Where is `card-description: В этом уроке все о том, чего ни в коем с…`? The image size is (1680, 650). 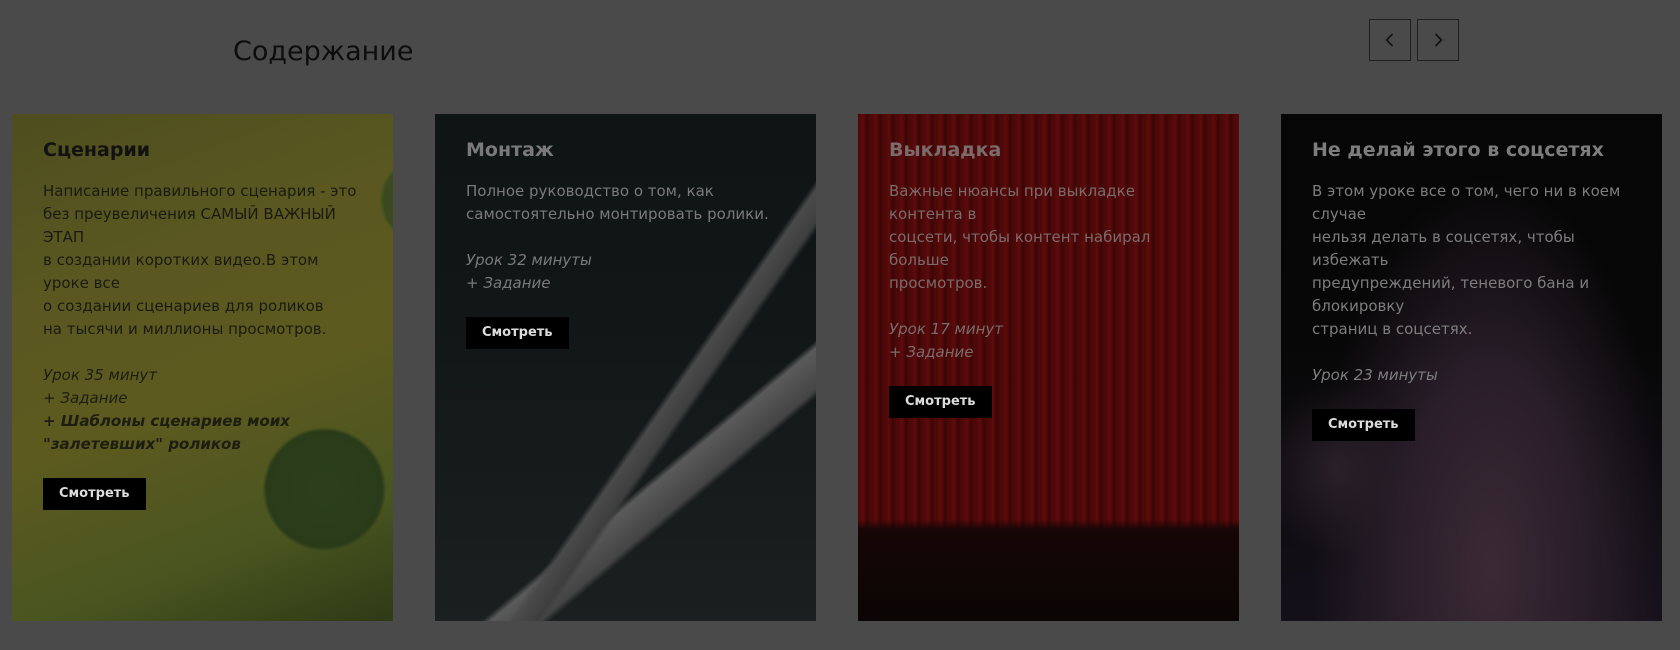 card-description: В этом уроке все о том, чего ни в коем с… is located at coordinates (1466, 259).